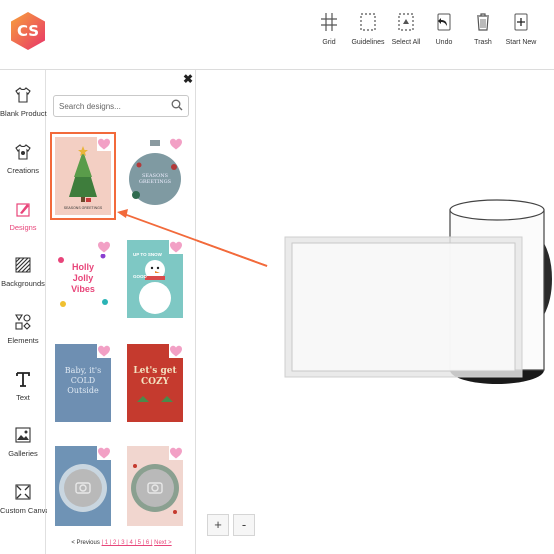 This screenshot has width=554, height=554. Describe the element at coordinates (444, 22) in the screenshot. I see `undo-icon` at that location.